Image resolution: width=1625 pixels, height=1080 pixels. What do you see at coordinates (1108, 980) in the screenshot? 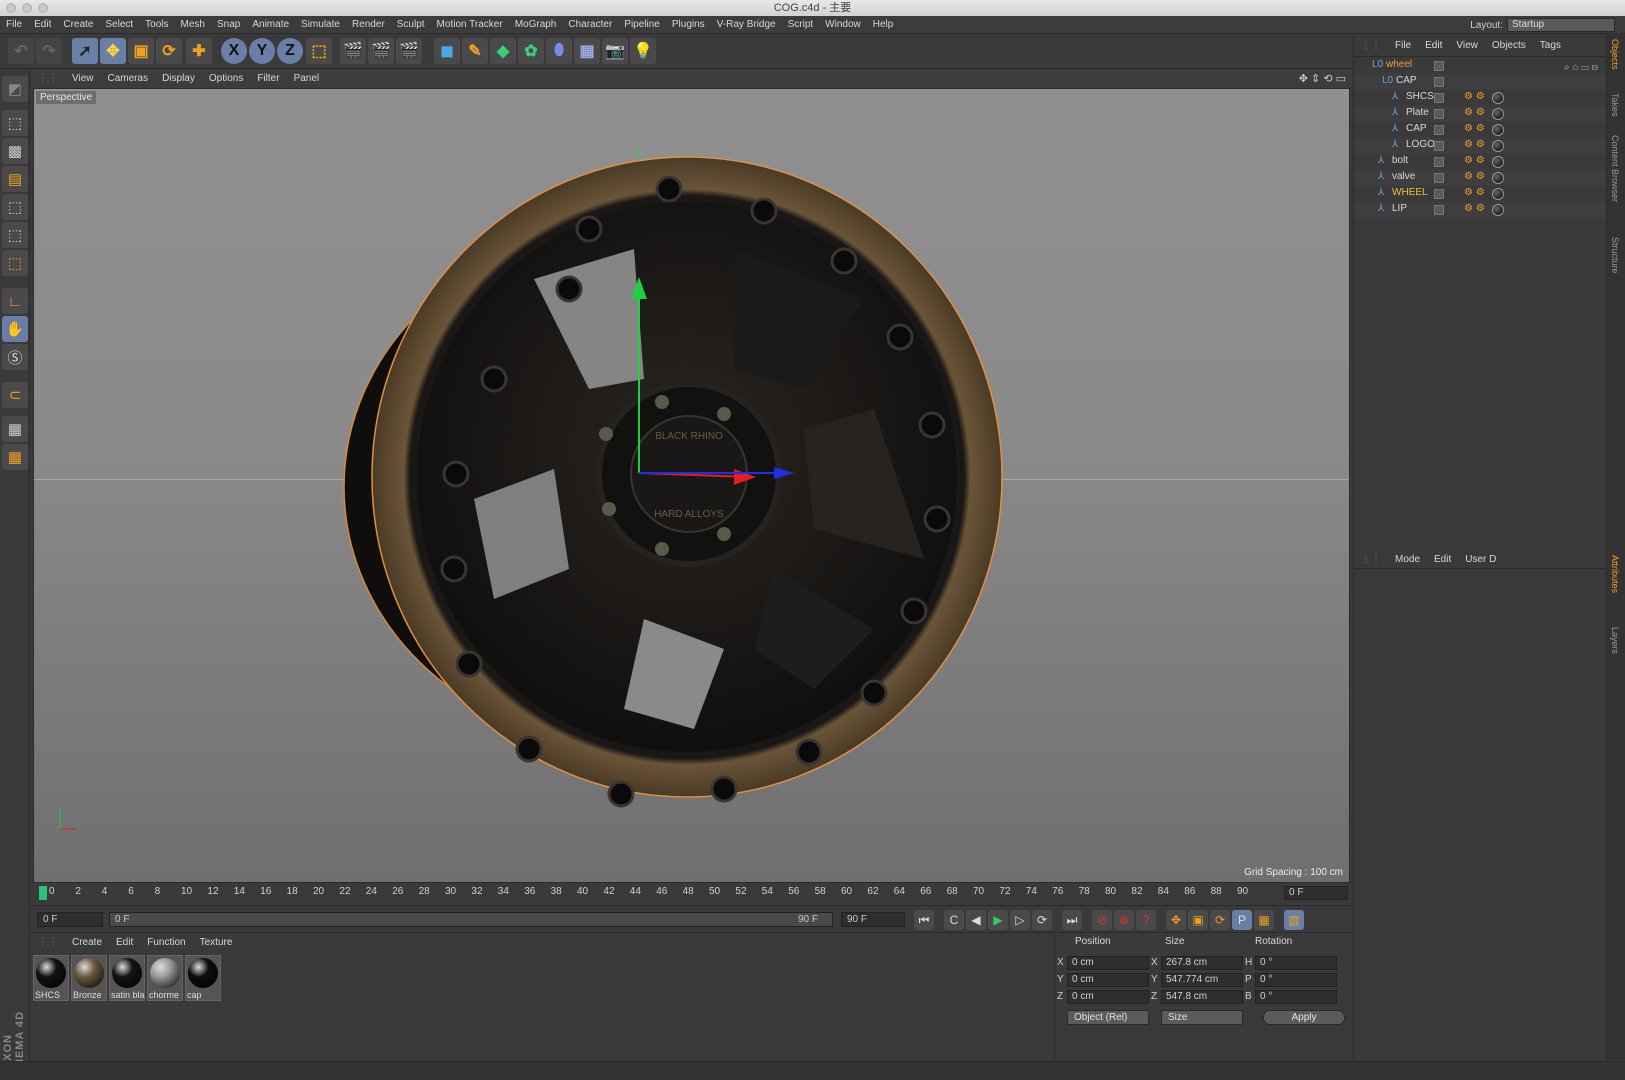
I see `position-y-field: 0 cm` at bounding box center [1108, 980].